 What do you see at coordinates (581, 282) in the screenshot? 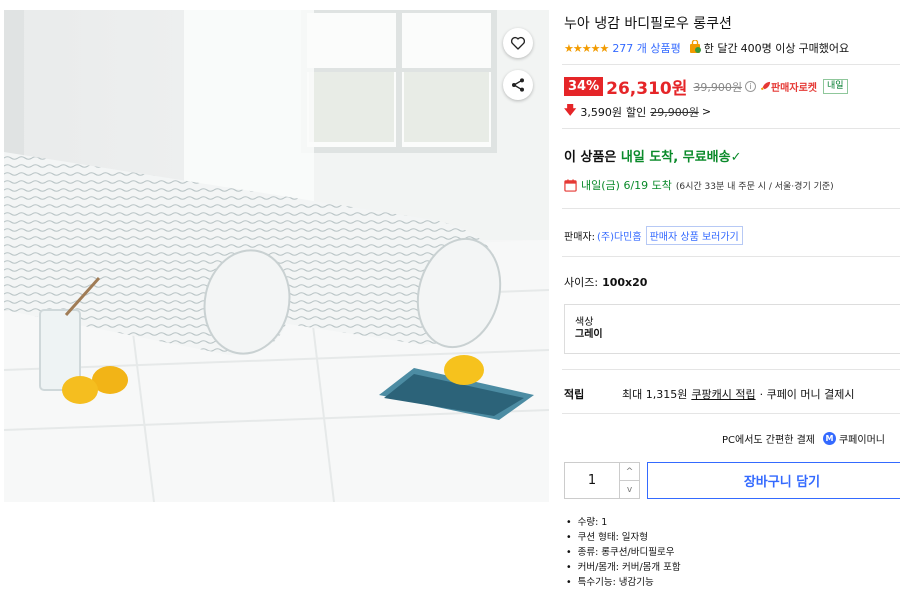
I see `size-label: 사이즈:` at bounding box center [581, 282].